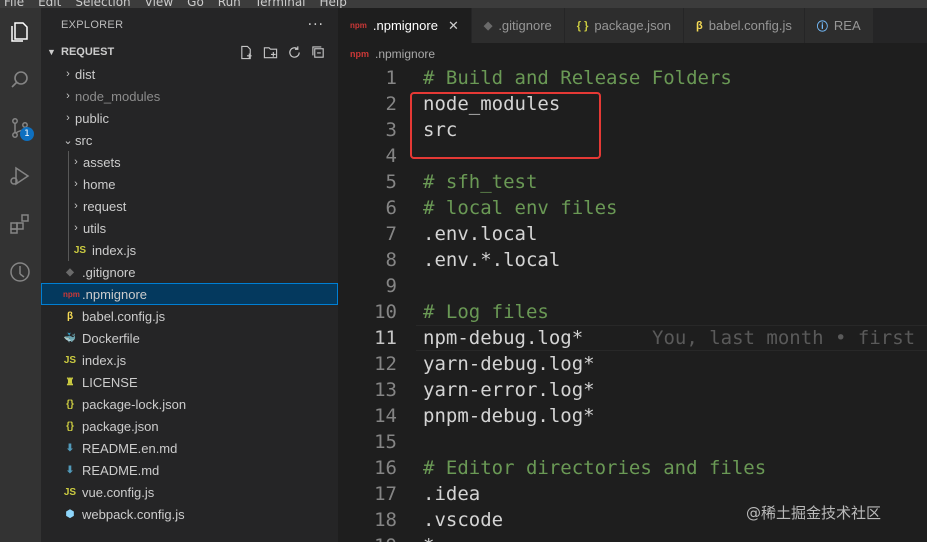  I want to click on git-file-icon: ◆, so click(488, 26).